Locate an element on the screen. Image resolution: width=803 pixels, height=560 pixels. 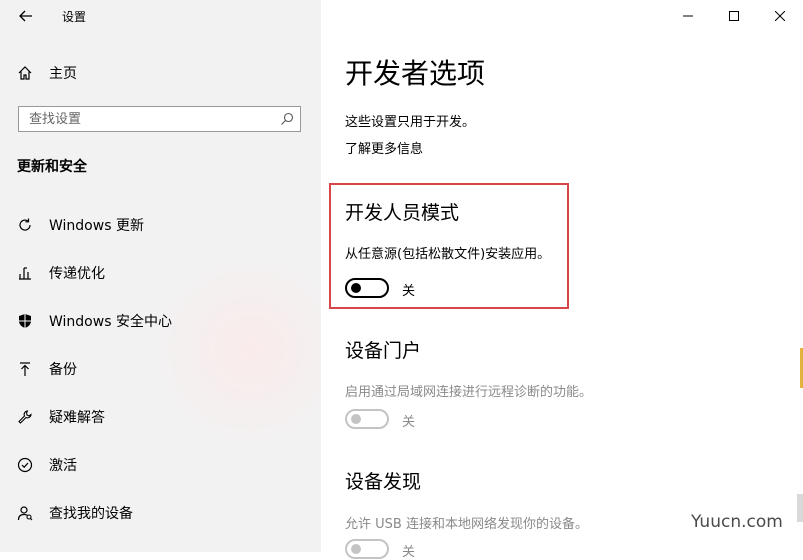
wrench-icon is located at coordinates (25, 417).